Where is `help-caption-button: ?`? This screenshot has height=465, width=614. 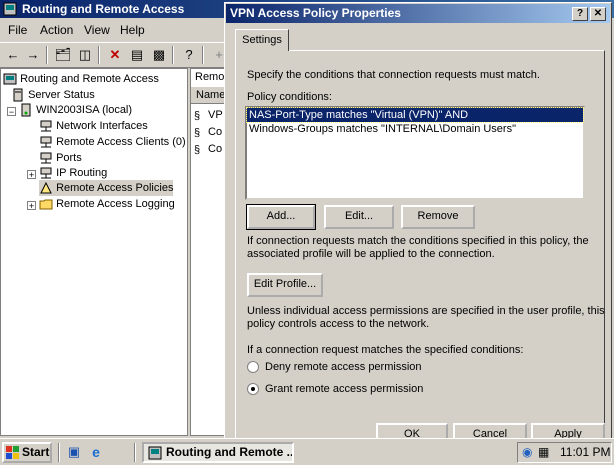 help-caption-button: ? is located at coordinates (580, 14).